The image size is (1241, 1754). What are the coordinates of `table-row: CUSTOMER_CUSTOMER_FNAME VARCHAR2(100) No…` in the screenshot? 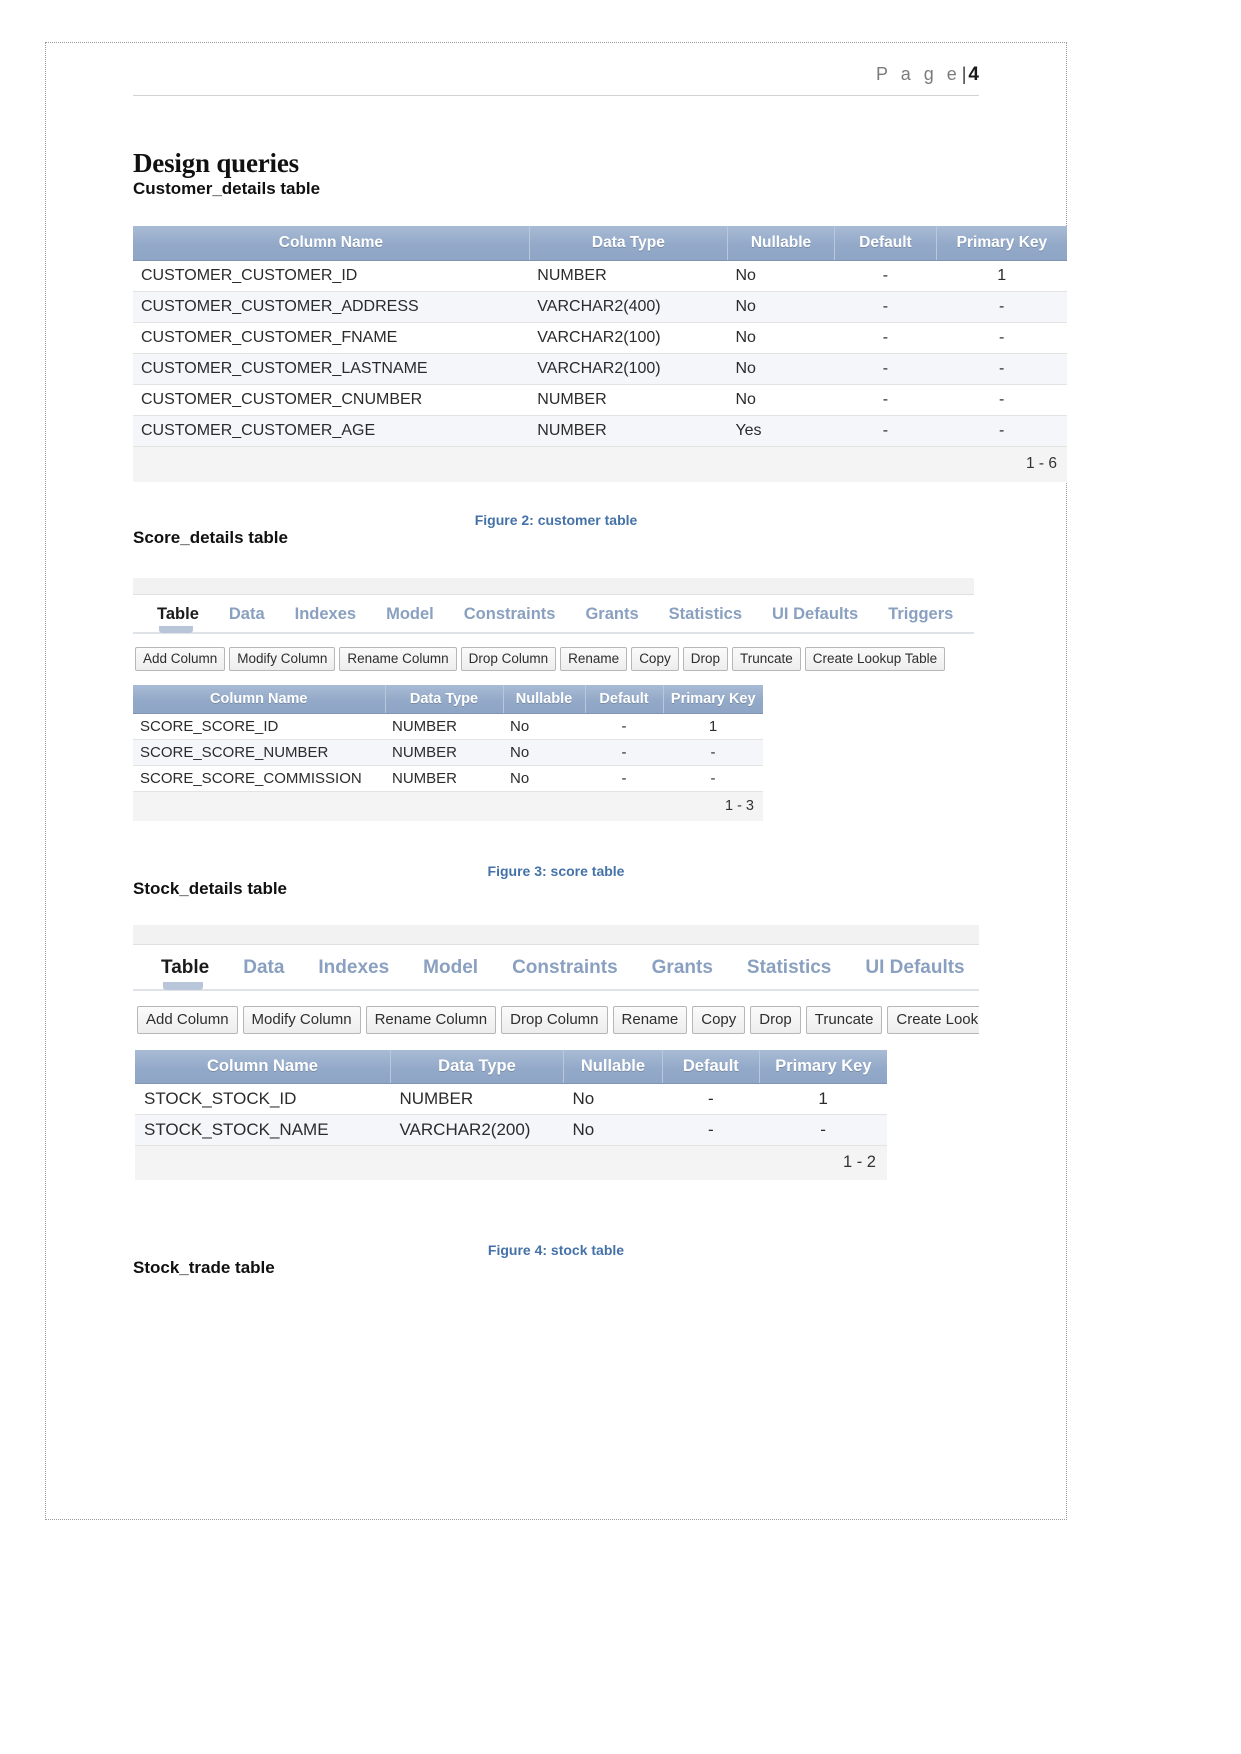 It's located at (600, 338).